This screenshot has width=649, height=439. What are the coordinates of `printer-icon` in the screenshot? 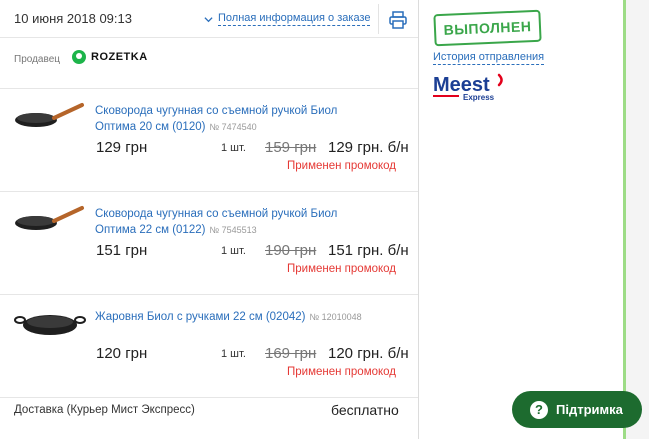 It's located at (398, 20).